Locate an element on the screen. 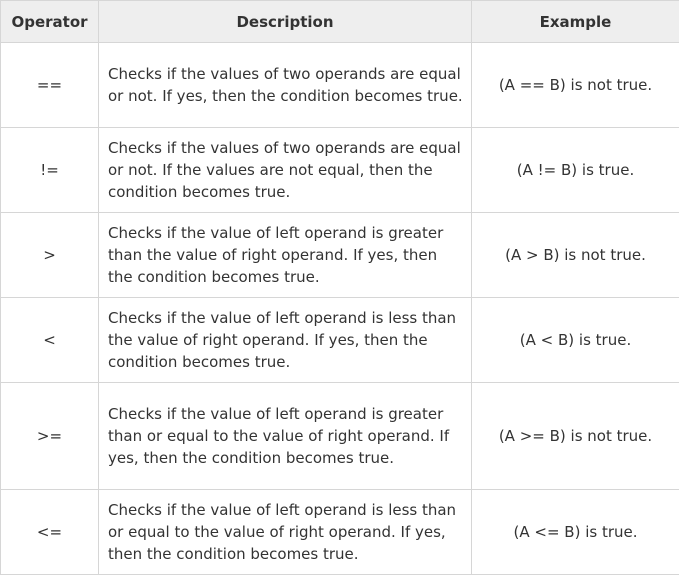 This screenshot has height=575, width=679. table-header: Operator Description Example is located at coordinates (340, 22).